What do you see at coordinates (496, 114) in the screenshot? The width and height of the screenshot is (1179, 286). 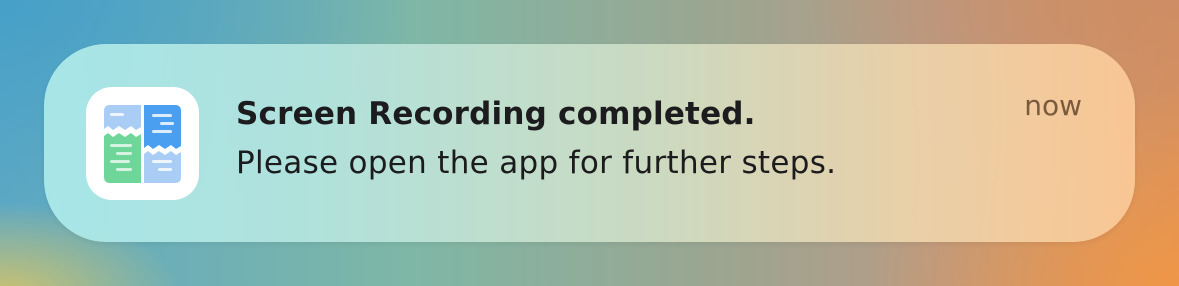 I see `notification-title: Screen Recording completed.` at bounding box center [496, 114].